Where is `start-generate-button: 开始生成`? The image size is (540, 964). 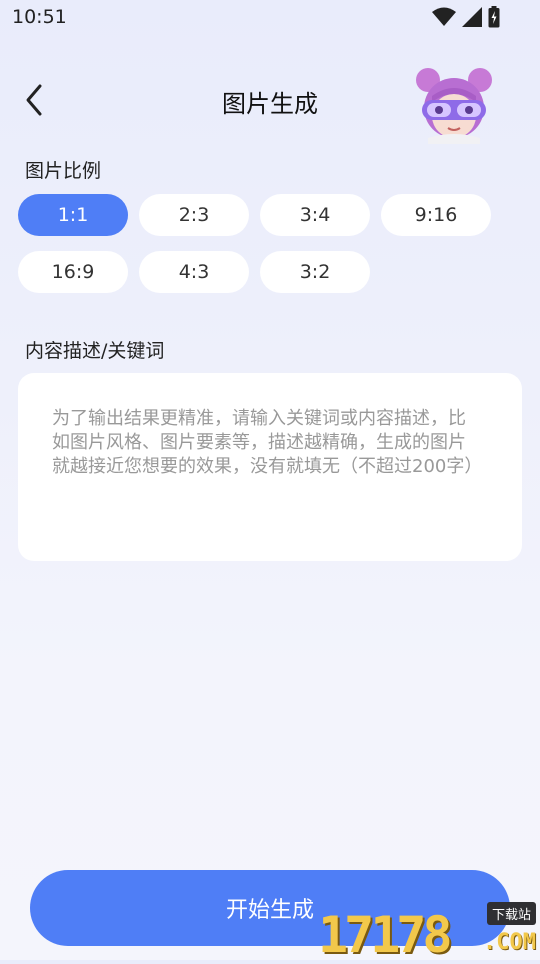 start-generate-button: 开始生成 is located at coordinates (270, 908).